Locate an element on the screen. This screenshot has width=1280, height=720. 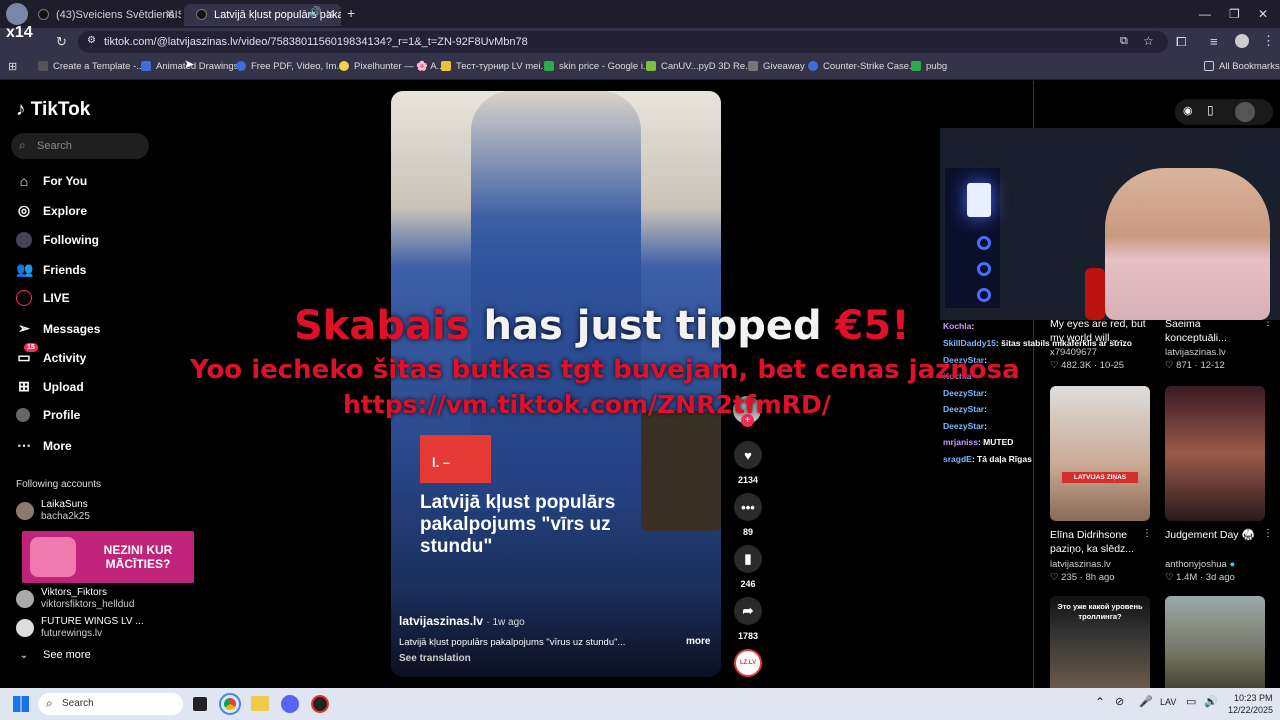
language-indicator: LAV is located at coordinates (1168, 702).